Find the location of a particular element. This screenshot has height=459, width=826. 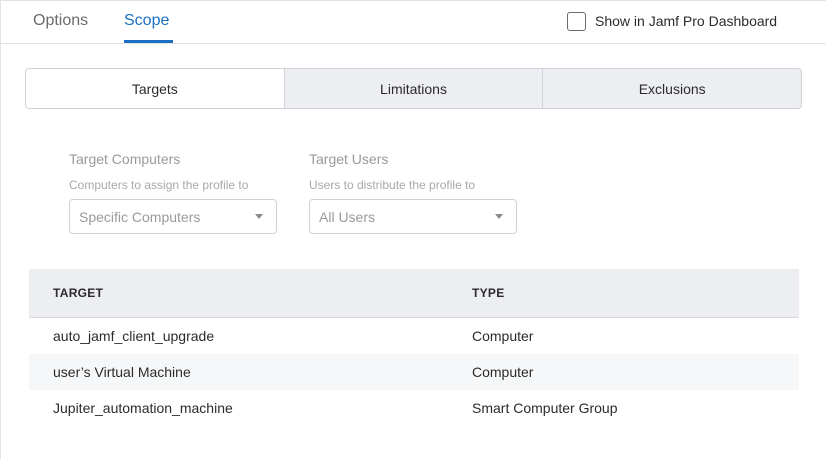

target-computers-select: Specific Computers is located at coordinates (173, 216).